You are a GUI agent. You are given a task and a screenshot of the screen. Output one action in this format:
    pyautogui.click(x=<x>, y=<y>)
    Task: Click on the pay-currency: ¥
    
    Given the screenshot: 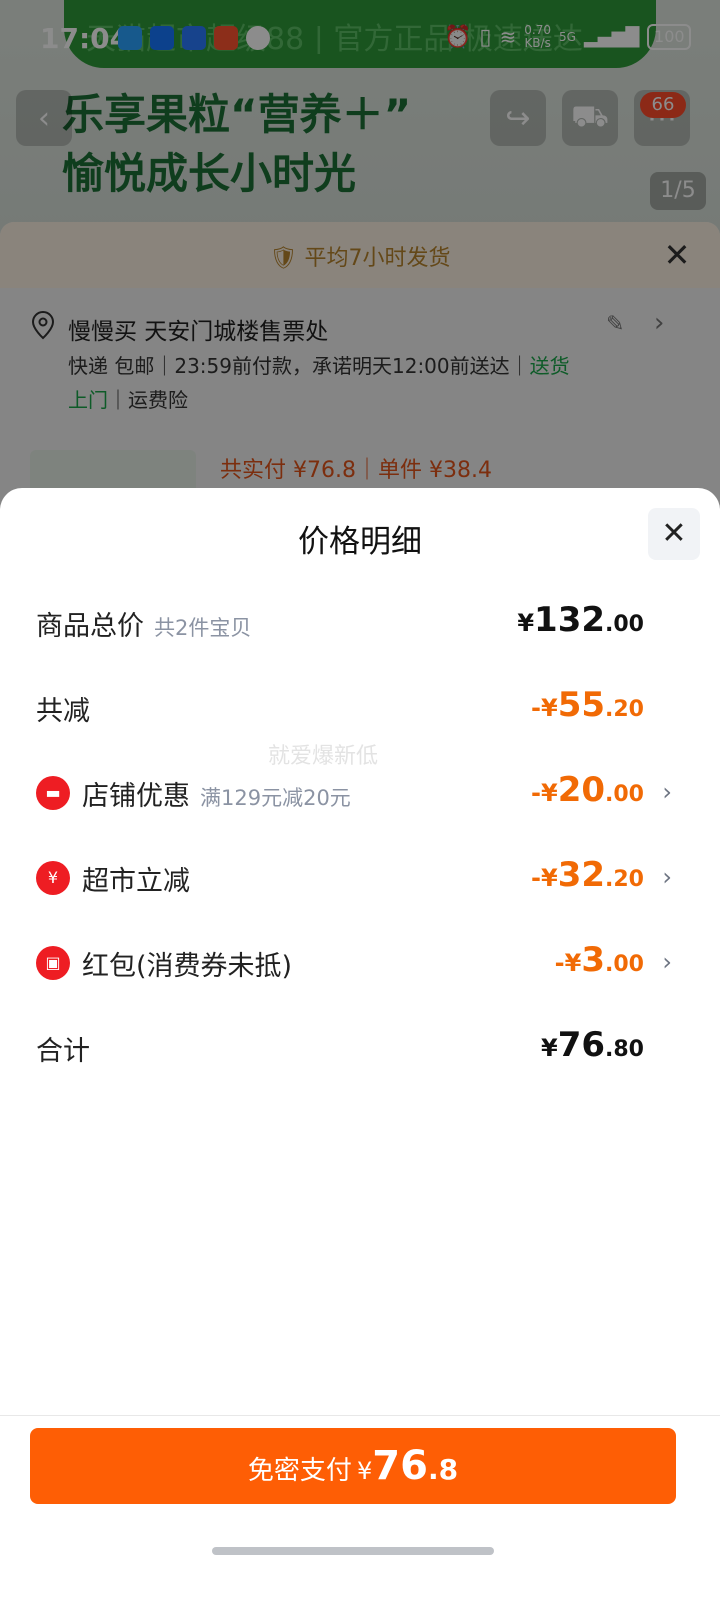 What is the action you would take?
    pyautogui.click(x=365, y=1471)
    